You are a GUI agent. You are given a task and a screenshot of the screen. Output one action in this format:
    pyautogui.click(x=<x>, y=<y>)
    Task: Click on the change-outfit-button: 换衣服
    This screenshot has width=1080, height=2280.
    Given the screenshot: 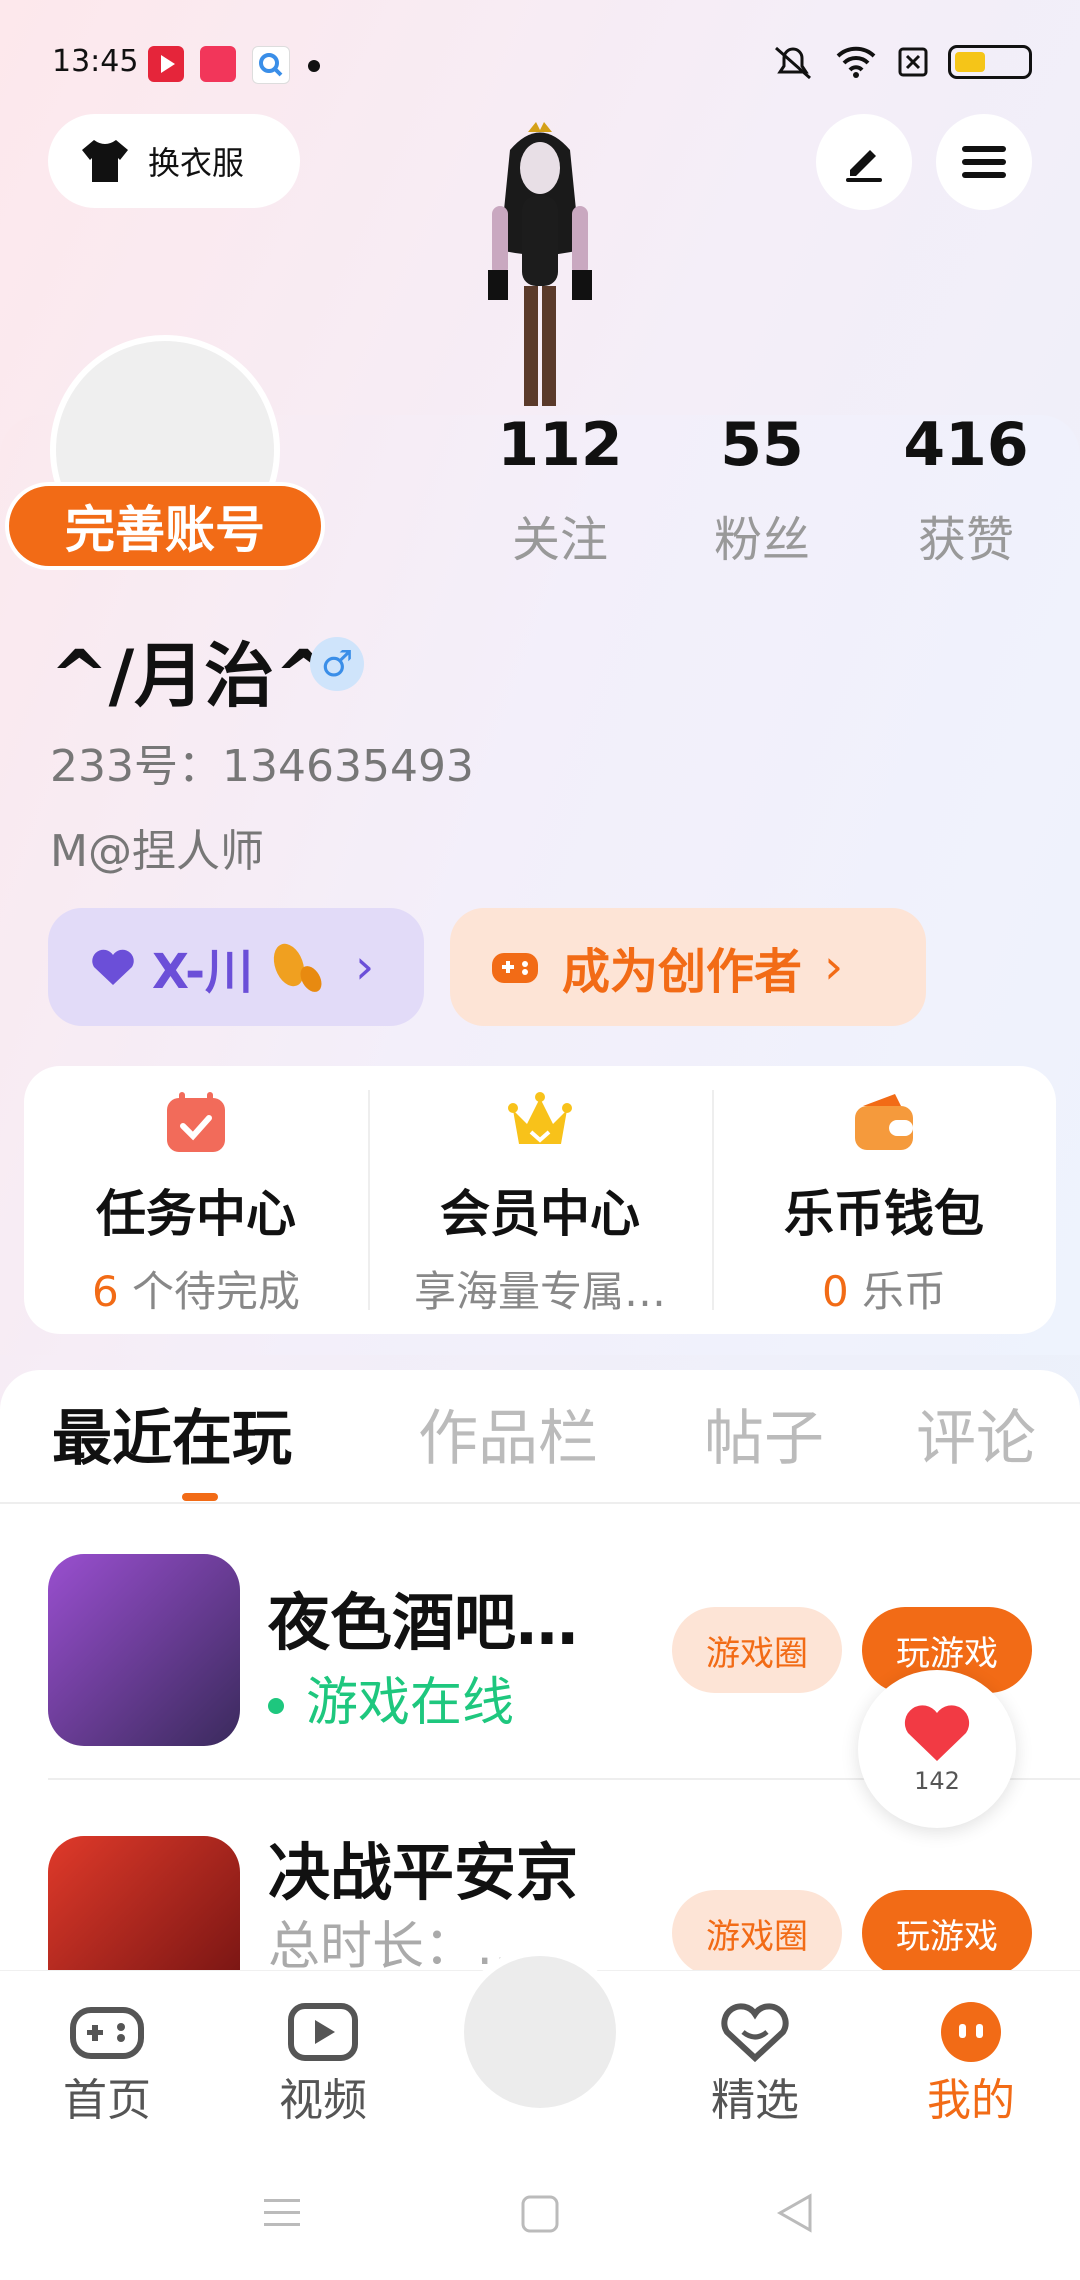 What is the action you would take?
    pyautogui.click(x=174, y=161)
    